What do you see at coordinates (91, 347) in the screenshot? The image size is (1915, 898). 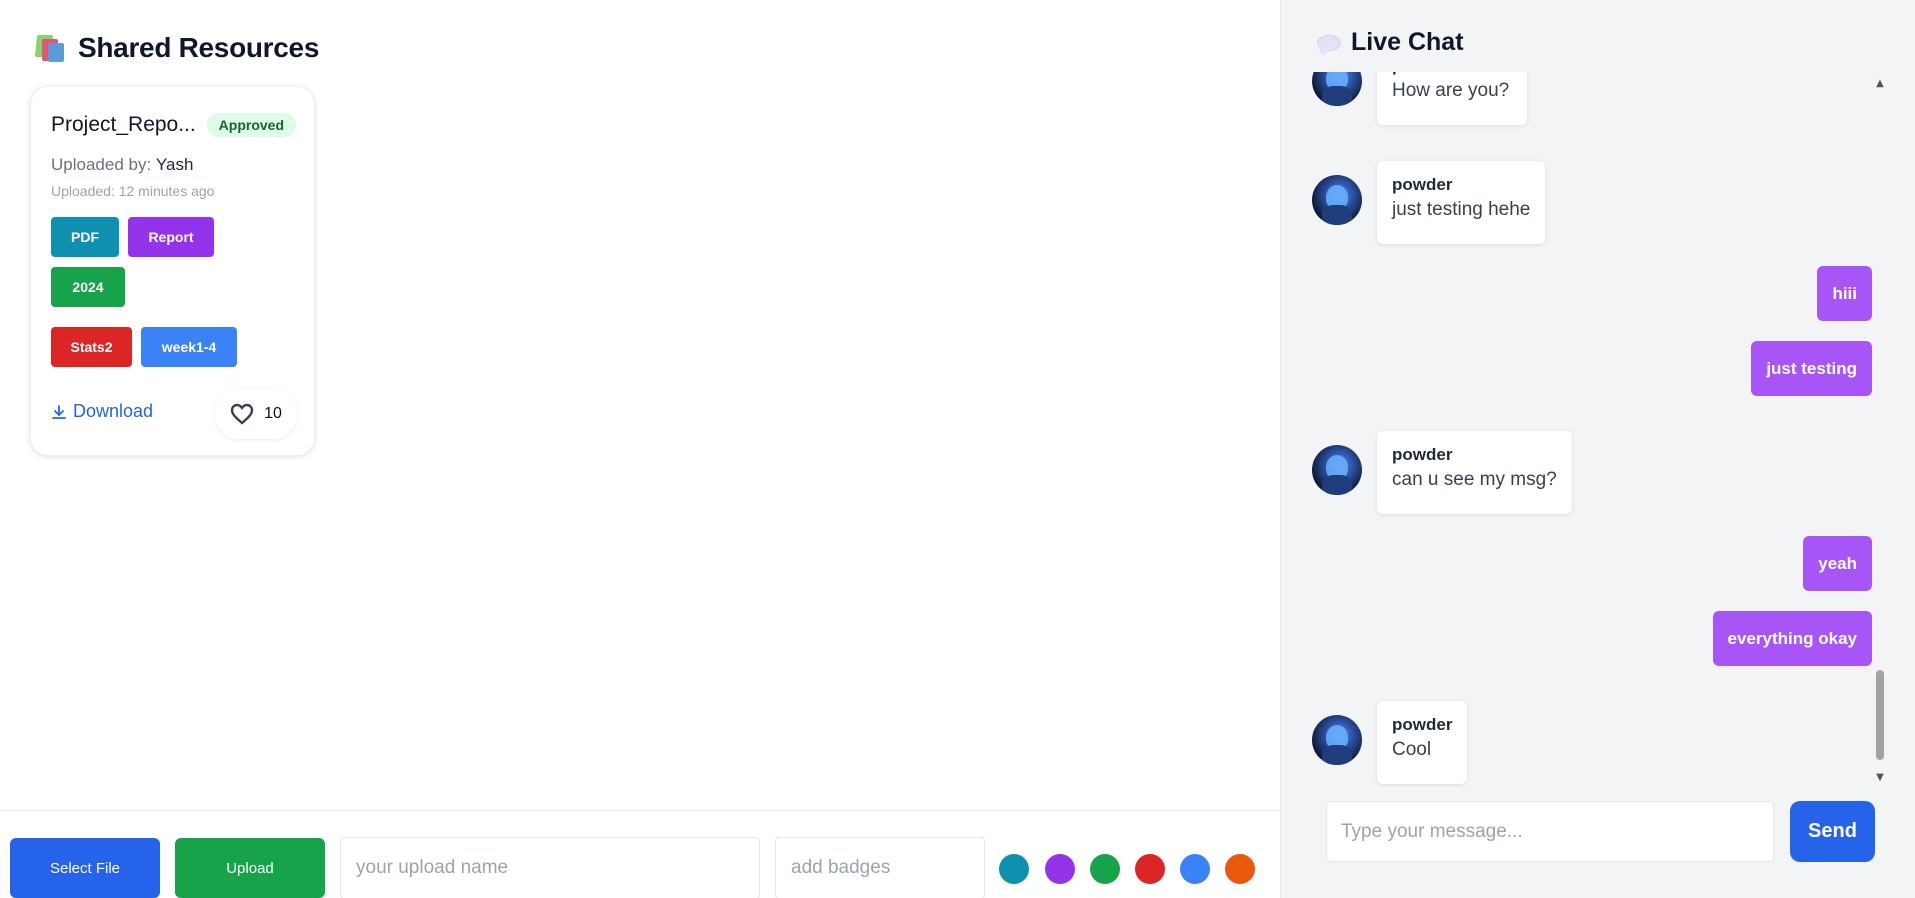 I see `badge-stats2: Stats2` at bounding box center [91, 347].